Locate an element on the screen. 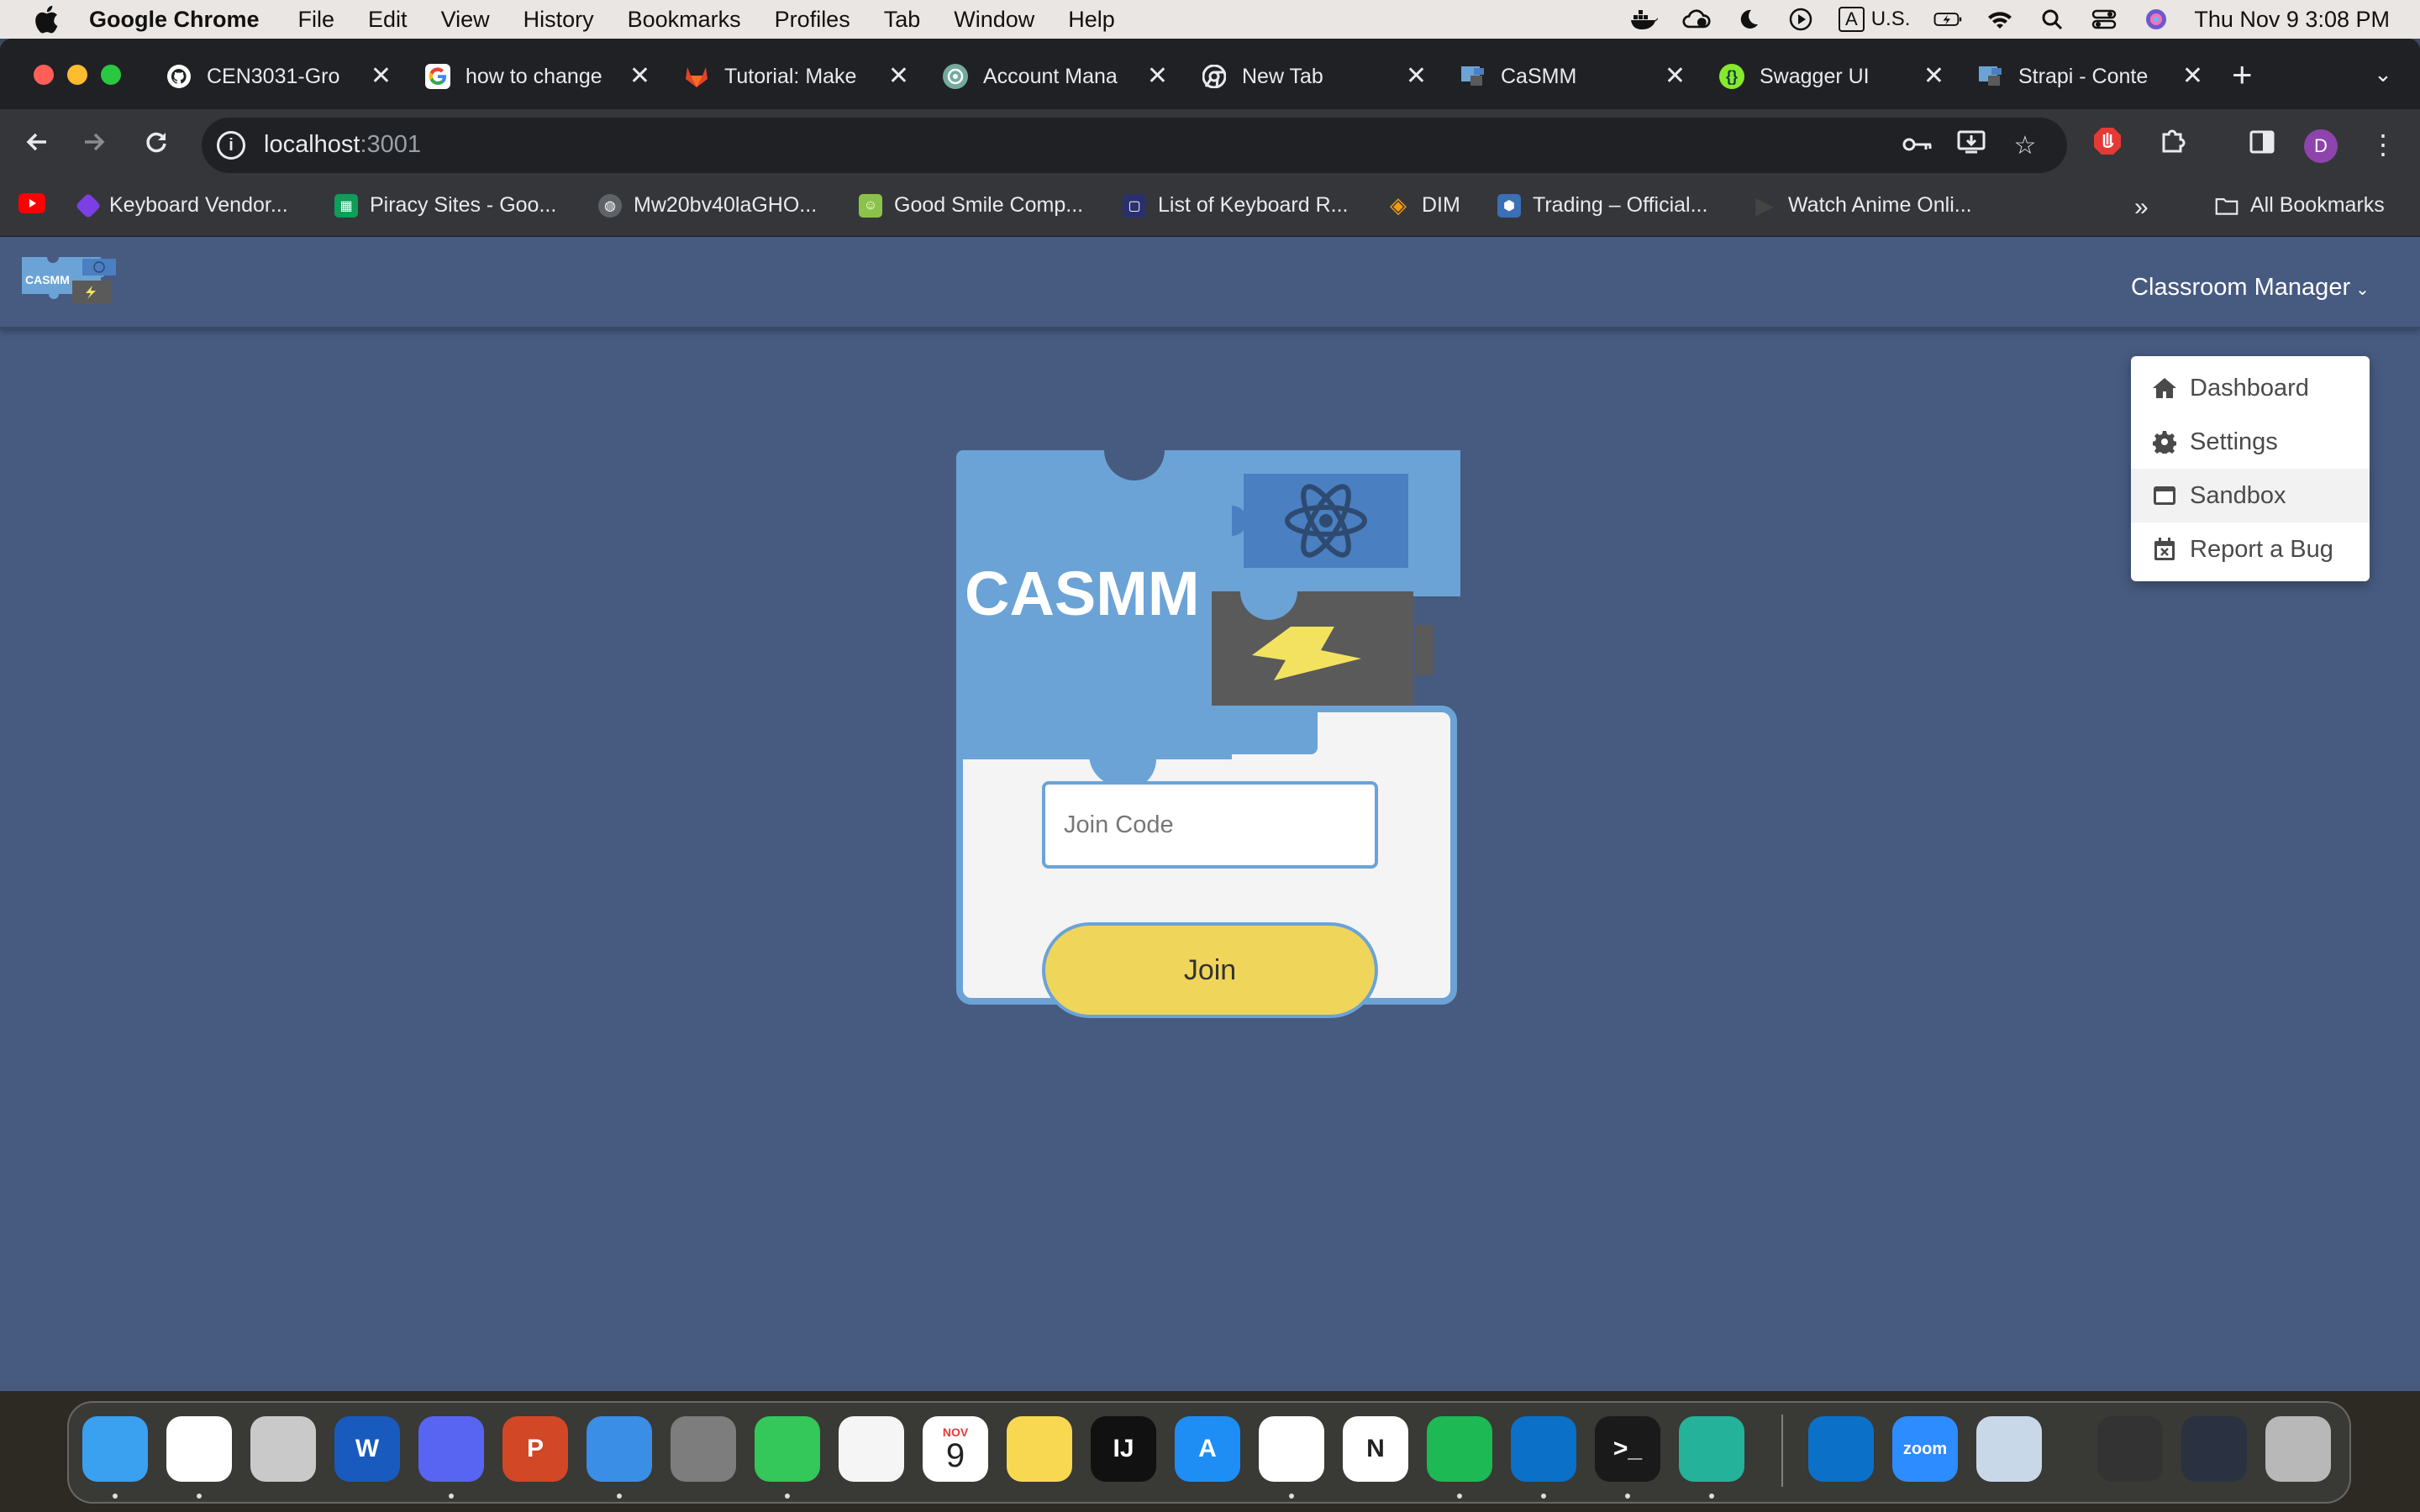 This screenshot has height=1512, width=2420. more-vertical-icon: ⋮ is located at coordinates (2384, 144).